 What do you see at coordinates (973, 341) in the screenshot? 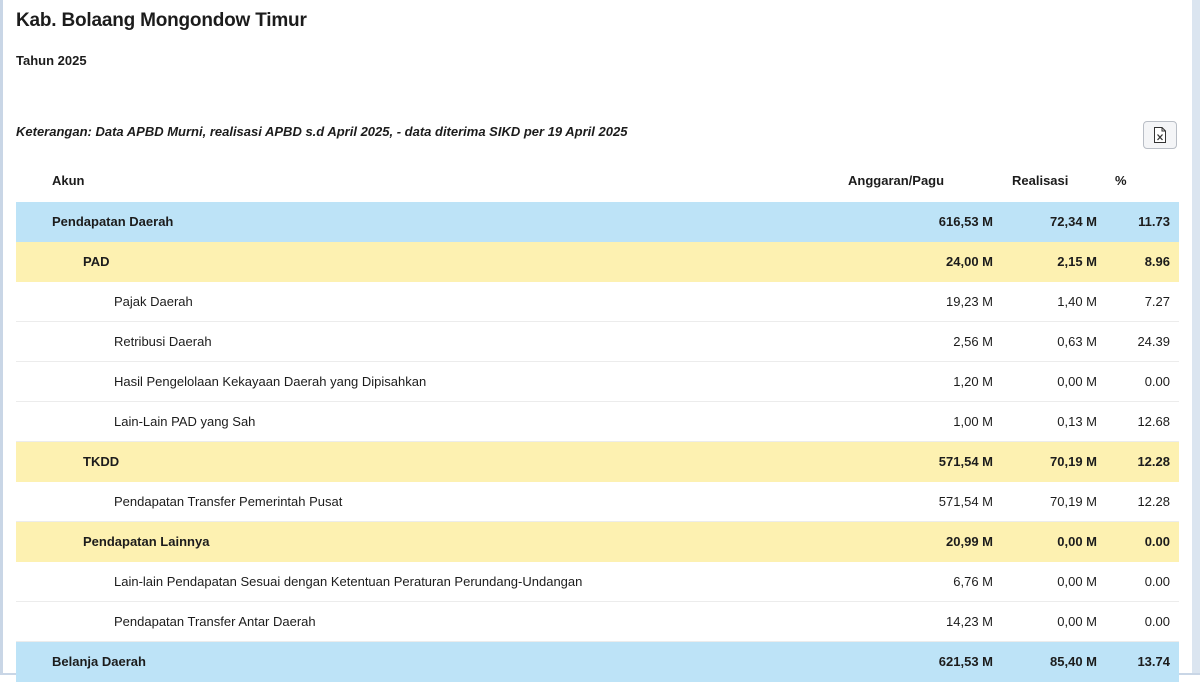
I see `row-anggaran: 2,56 M` at bounding box center [973, 341].